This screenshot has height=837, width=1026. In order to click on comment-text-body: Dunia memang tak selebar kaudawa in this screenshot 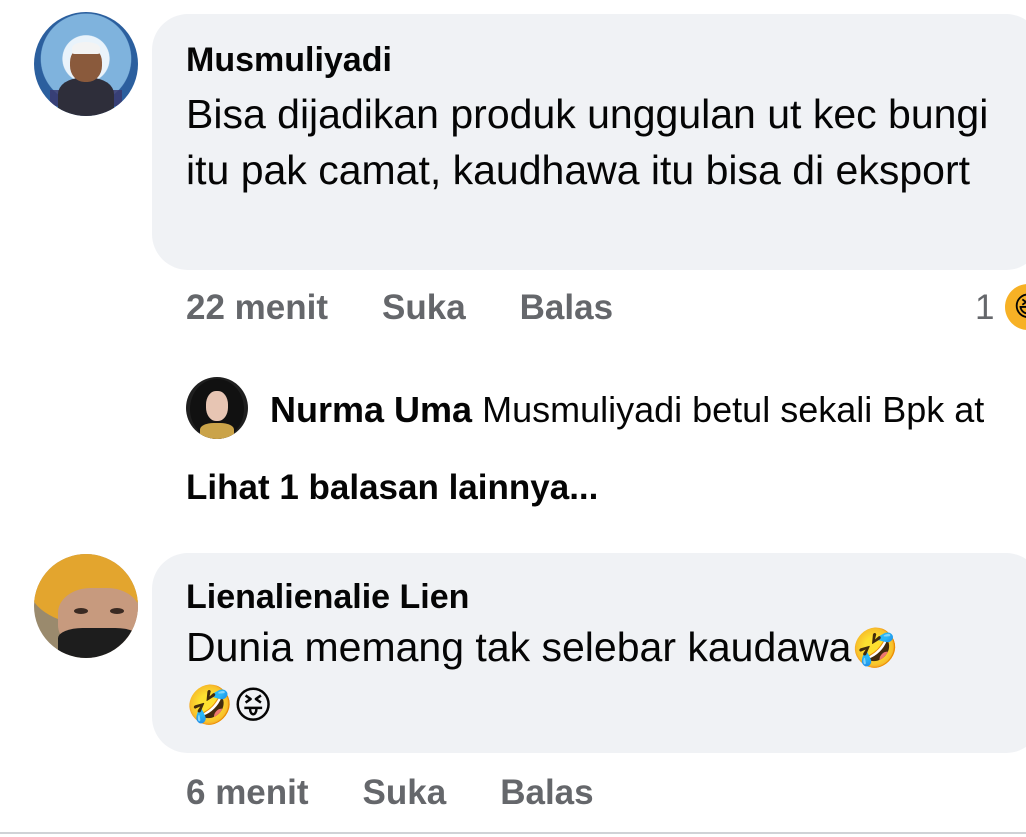, I will do `click(519, 647)`.